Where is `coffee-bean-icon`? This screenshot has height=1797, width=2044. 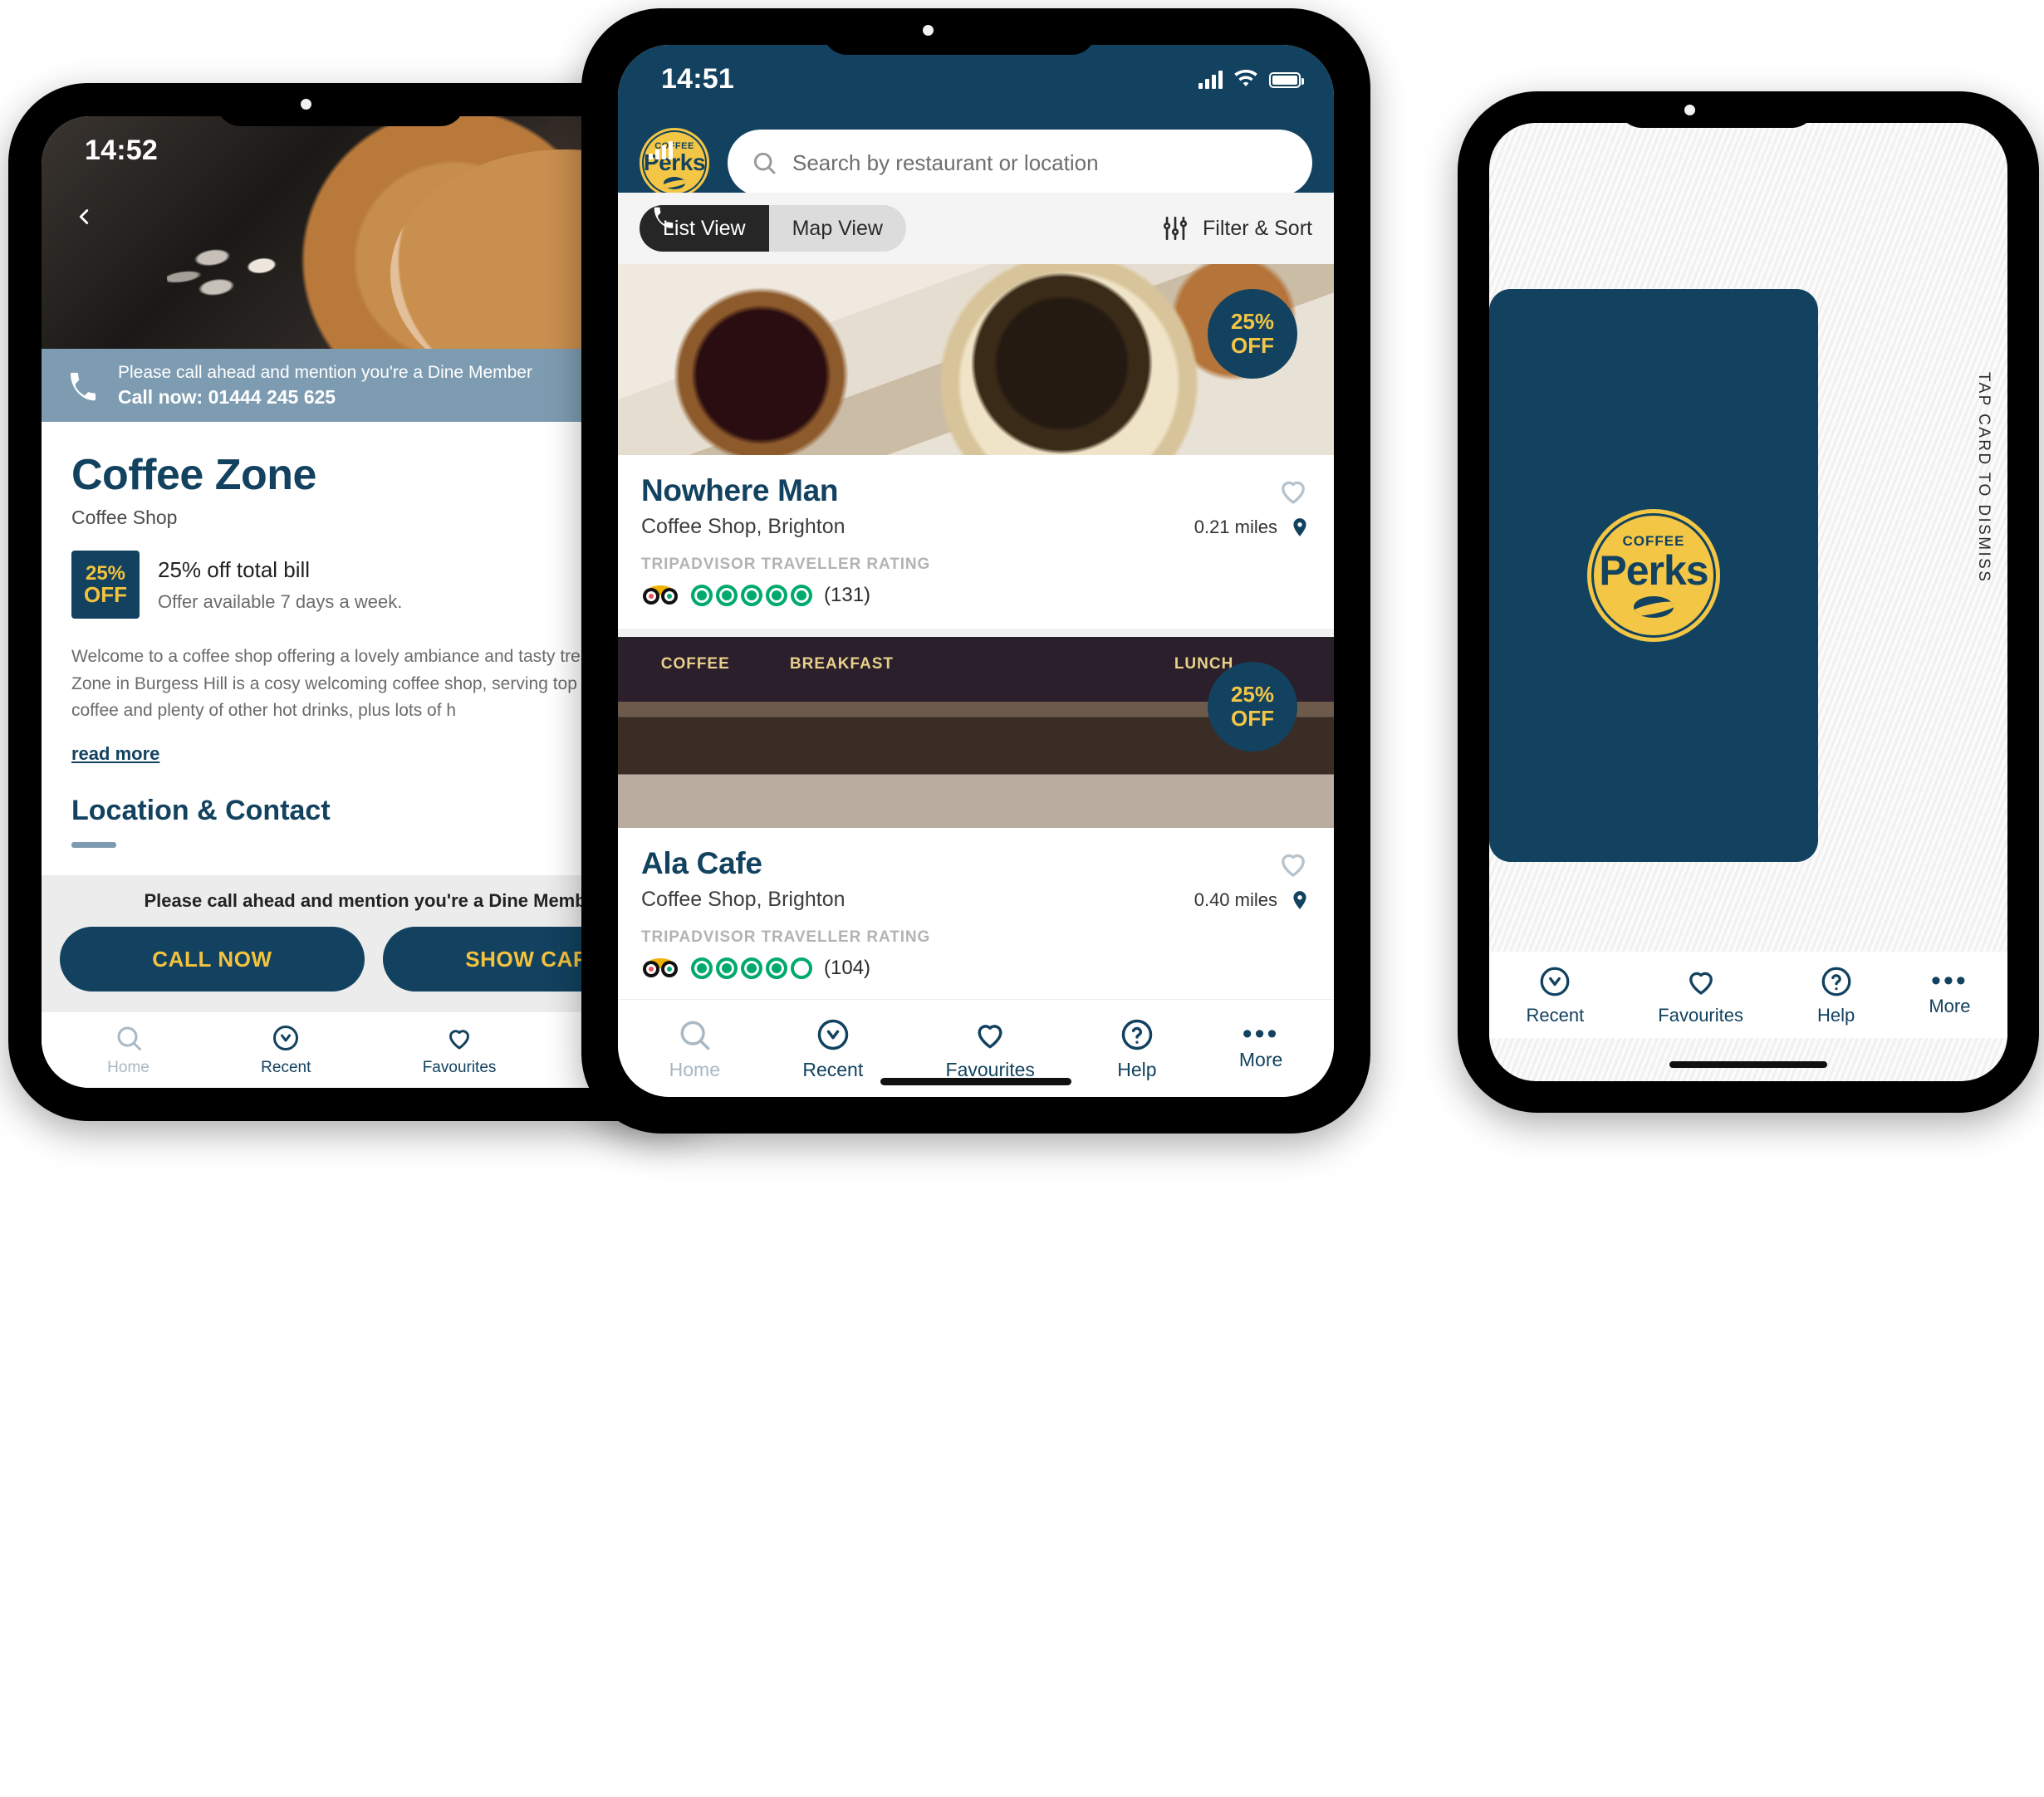 coffee-bean-icon is located at coordinates (1654, 607).